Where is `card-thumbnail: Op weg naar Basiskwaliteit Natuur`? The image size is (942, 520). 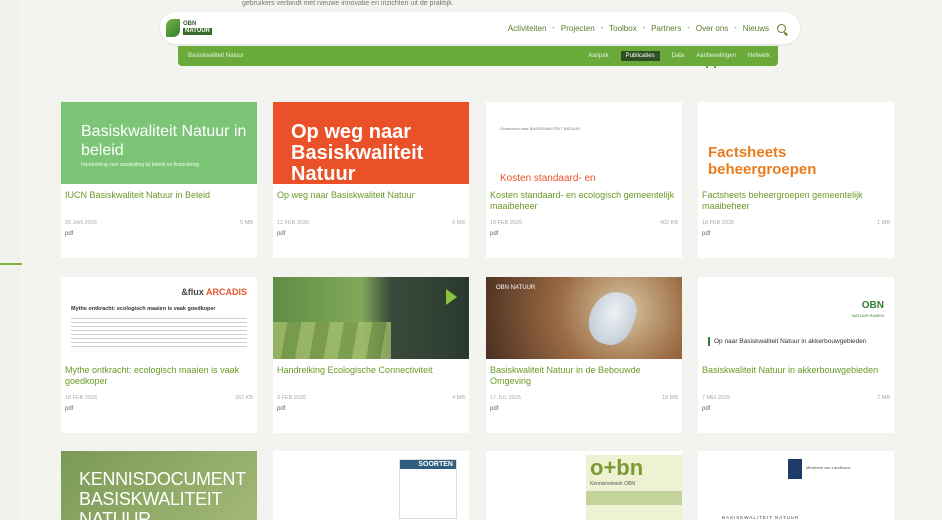 card-thumbnail: Op weg naar Basiskwaliteit Natuur is located at coordinates (371, 143).